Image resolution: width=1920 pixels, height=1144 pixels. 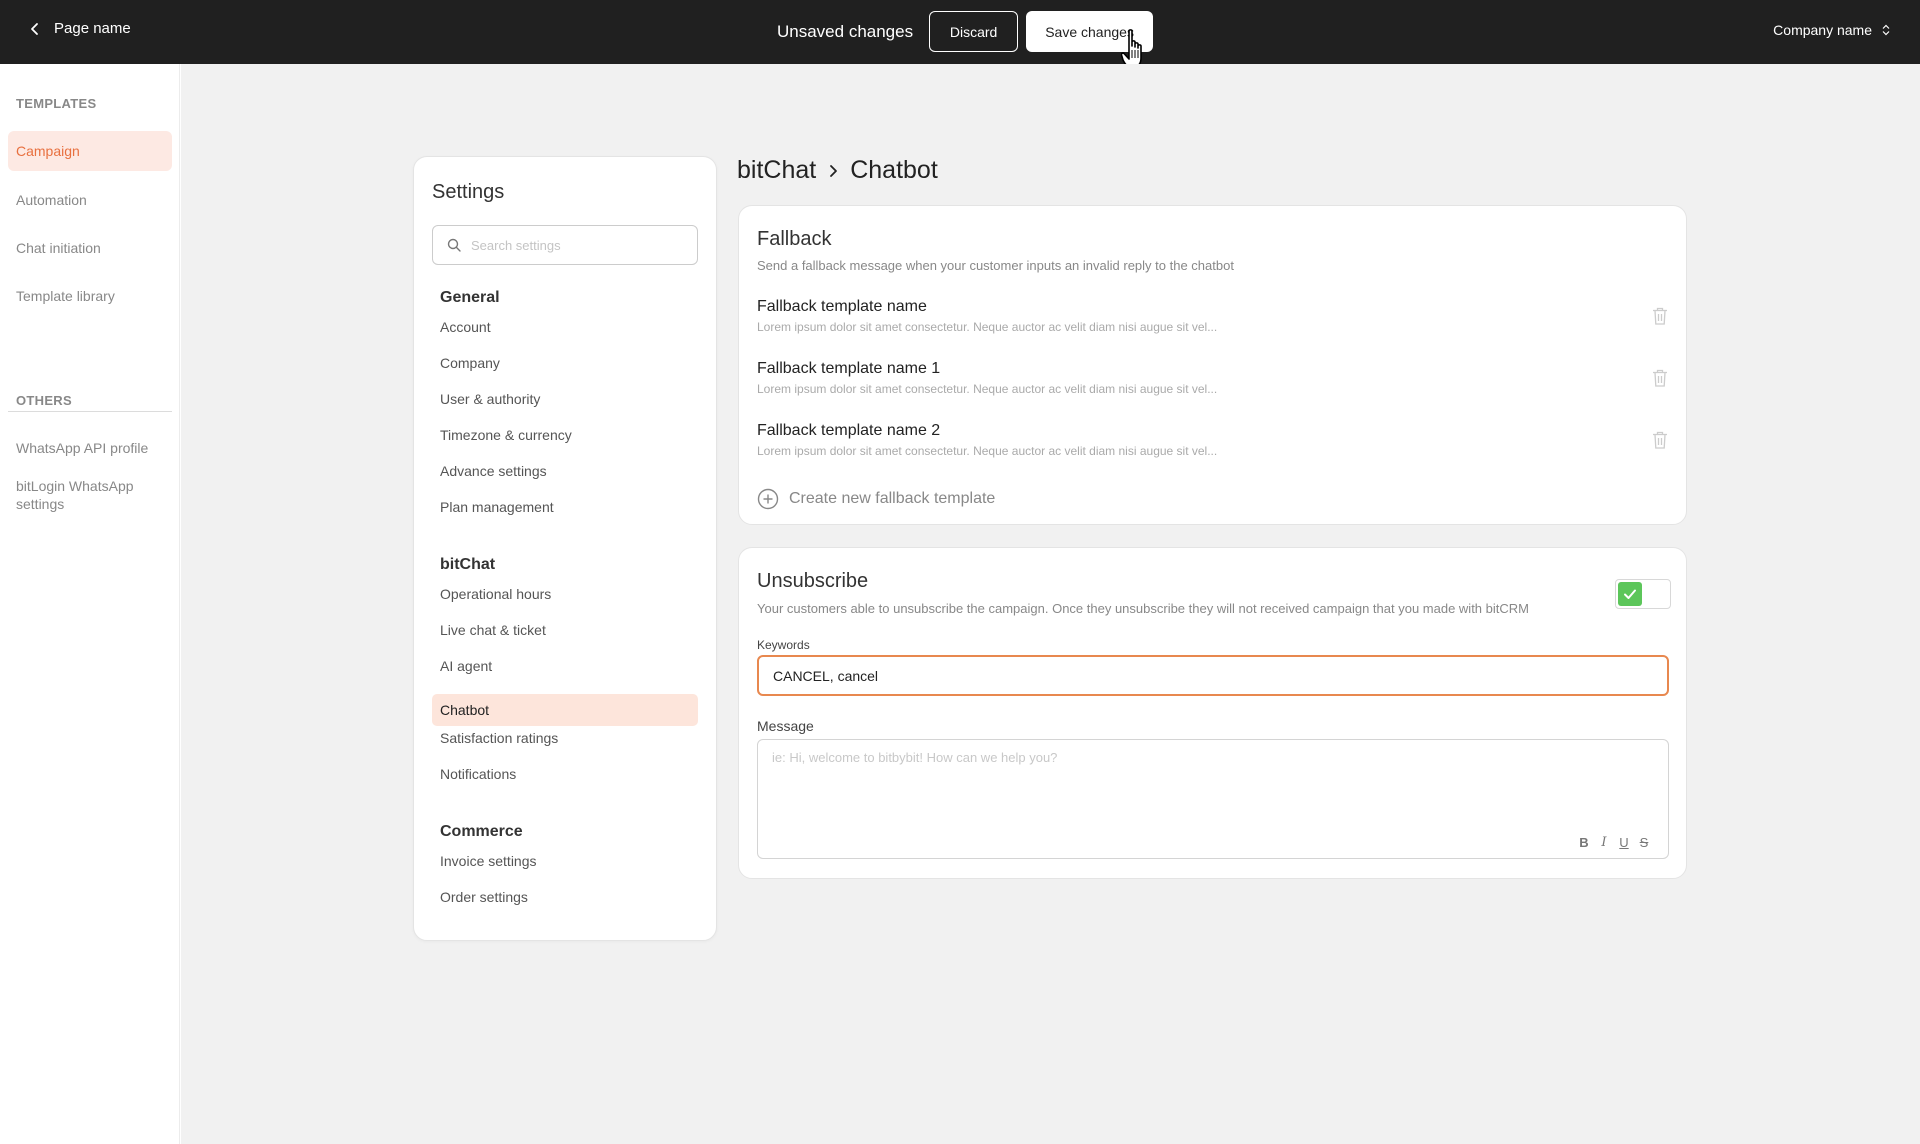 I want to click on underline-button: U, so click(x=1624, y=842).